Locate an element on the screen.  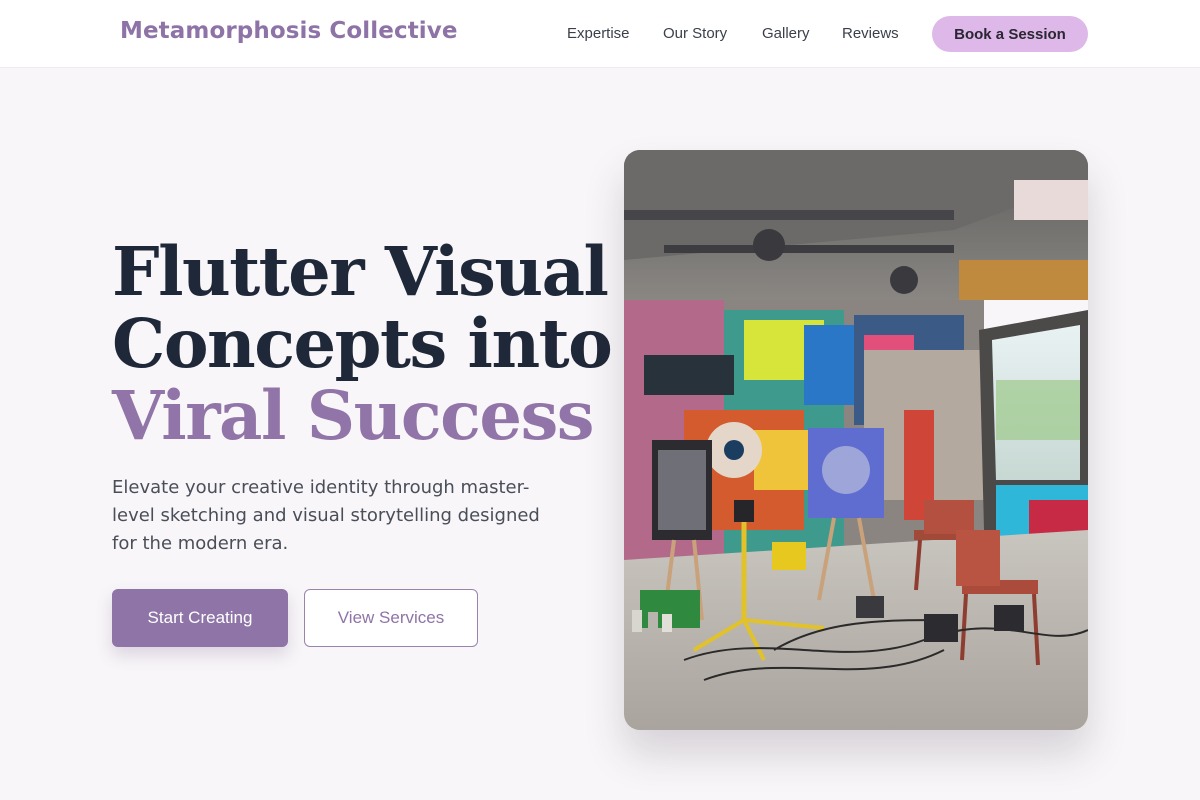
brand-logo: Metamorphosis Collective is located at coordinates (289, 31).